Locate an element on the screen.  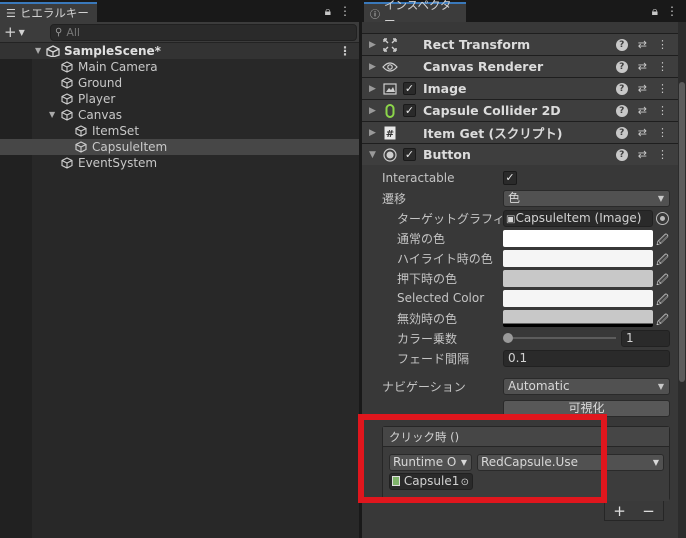
hierarchy-tab-controls: 🔒︎ ⋮ is located at coordinates (338, 11).